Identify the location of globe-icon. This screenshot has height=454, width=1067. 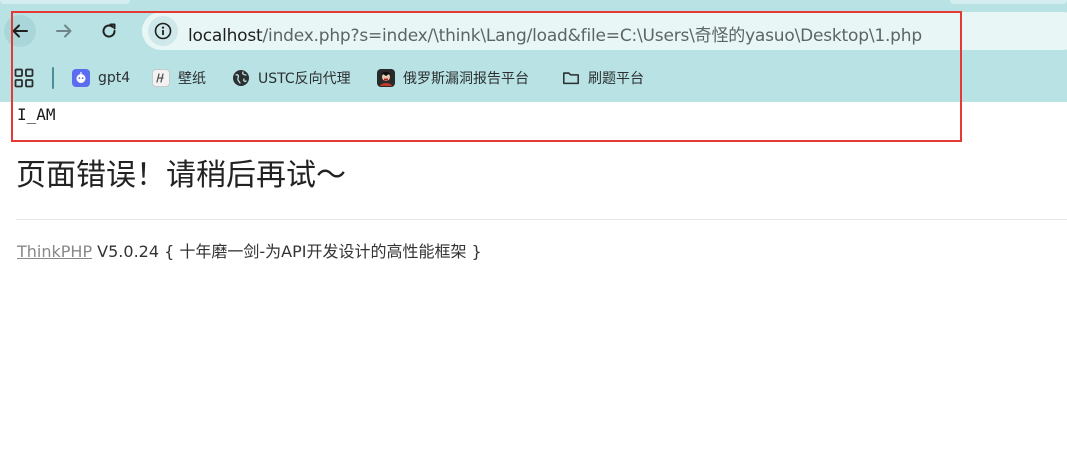
(241, 78).